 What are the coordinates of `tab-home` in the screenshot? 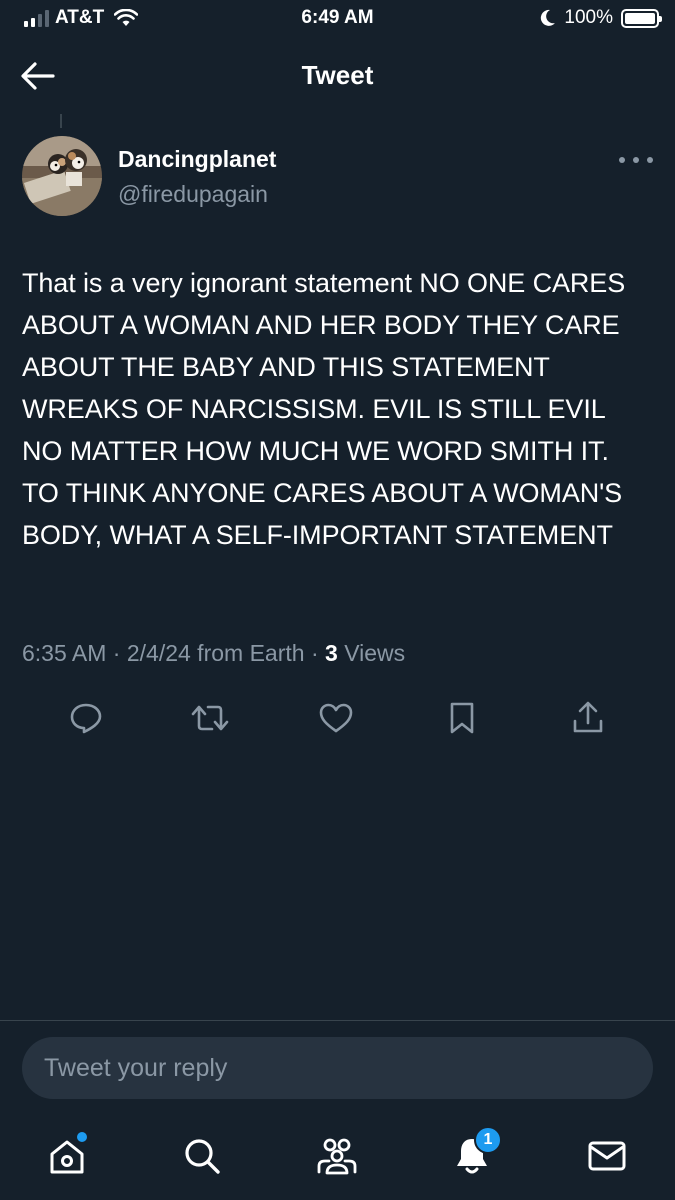 It's located at (67, 1156).